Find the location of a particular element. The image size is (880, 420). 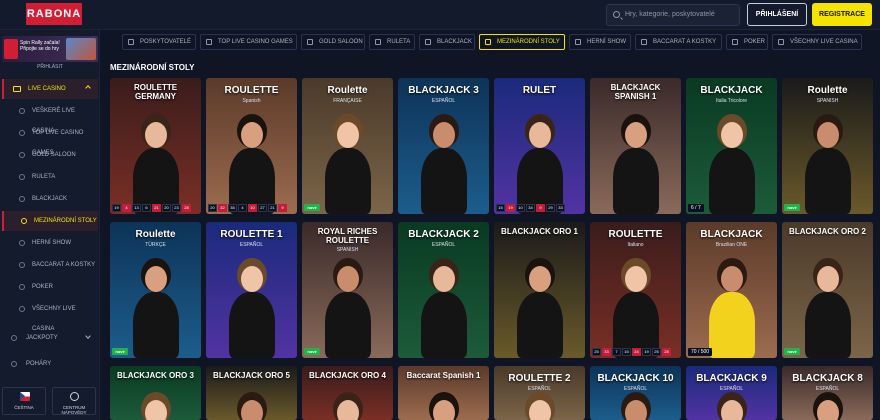

sidebar-bottom-buttons: ČEŠTINA CENTRUM NÁPOVĚDY is located at coordinates (50, 401).